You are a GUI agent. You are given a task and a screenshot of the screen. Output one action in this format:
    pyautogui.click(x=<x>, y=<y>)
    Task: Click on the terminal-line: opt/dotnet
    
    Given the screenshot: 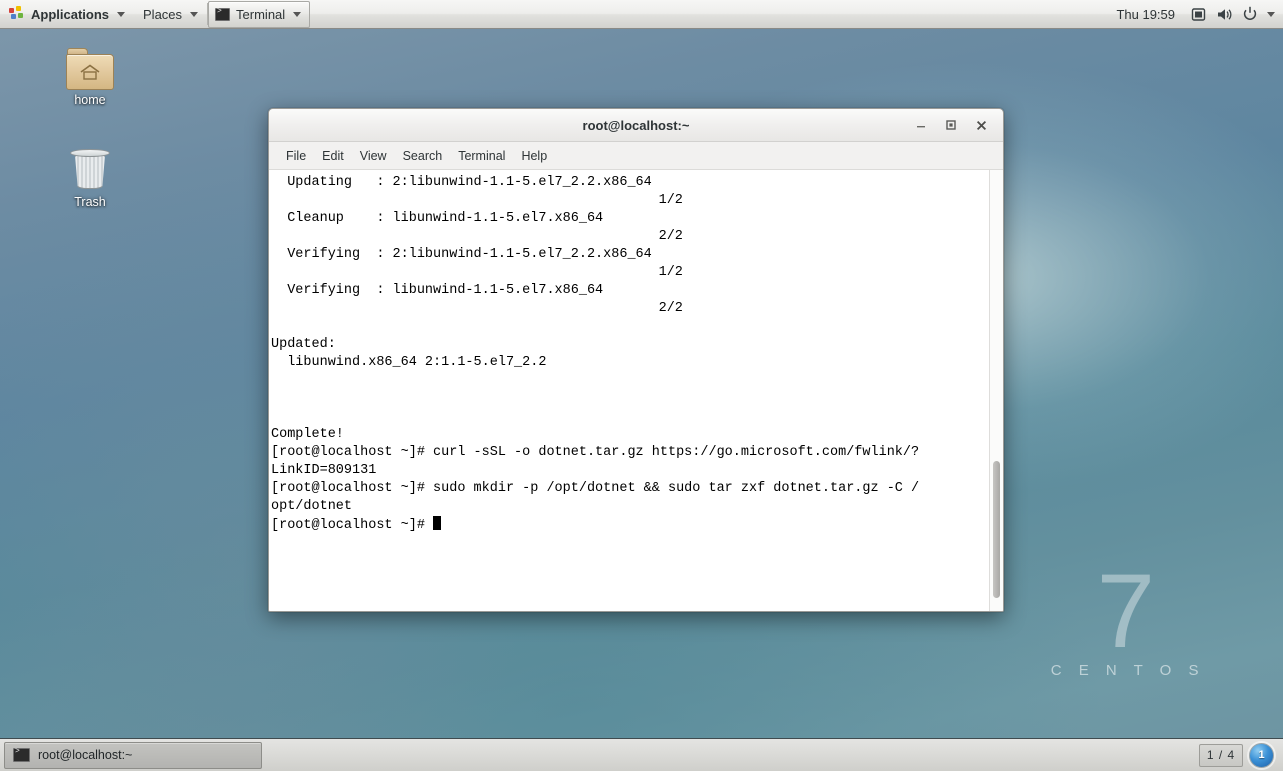 What is the action you would take?
    pyautogui.click(x=630, y=507)
    